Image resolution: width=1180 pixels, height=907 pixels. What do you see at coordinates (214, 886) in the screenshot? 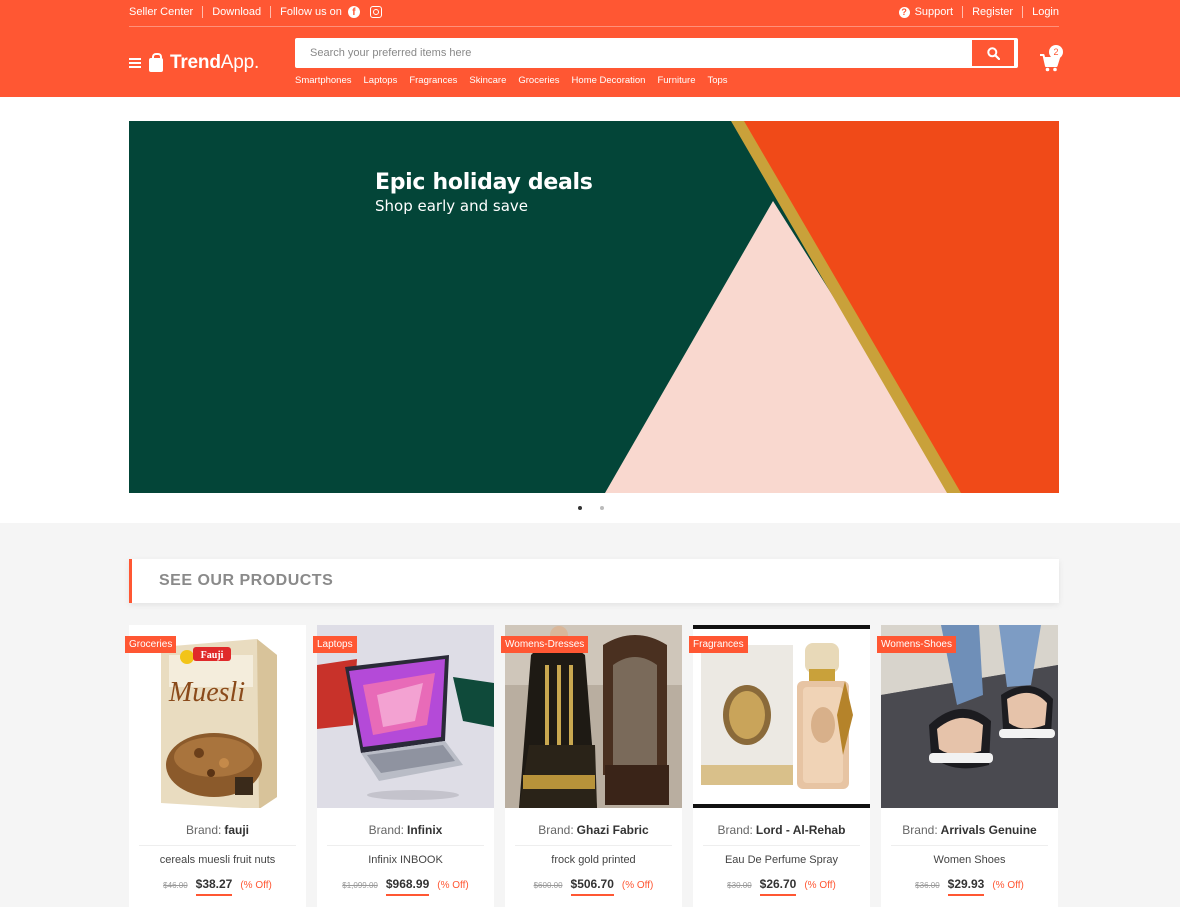
I see `sale-price: $38.27` at bounding box center [214, 886].